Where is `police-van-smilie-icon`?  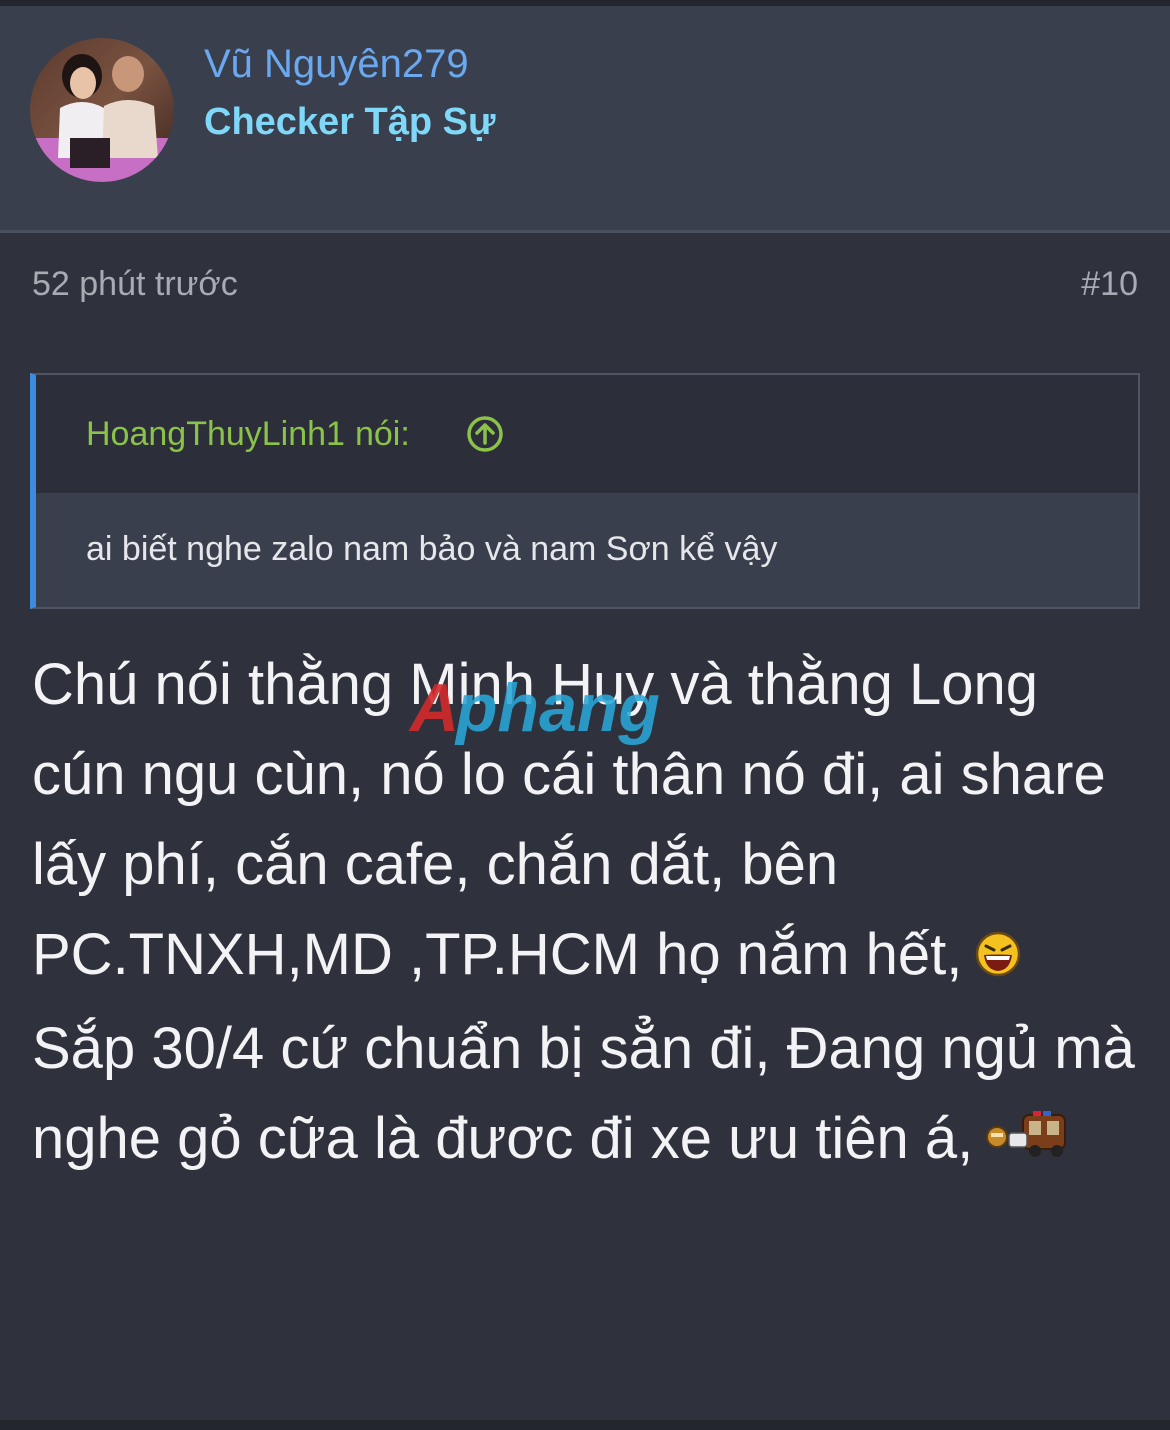 police-van-smilie-icon is located at coordinates (1031, 1142).